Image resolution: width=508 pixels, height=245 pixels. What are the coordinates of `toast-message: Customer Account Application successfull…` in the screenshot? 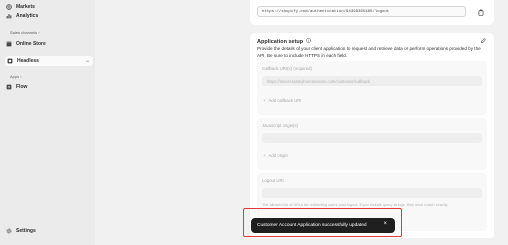 It's located at (312, 225).